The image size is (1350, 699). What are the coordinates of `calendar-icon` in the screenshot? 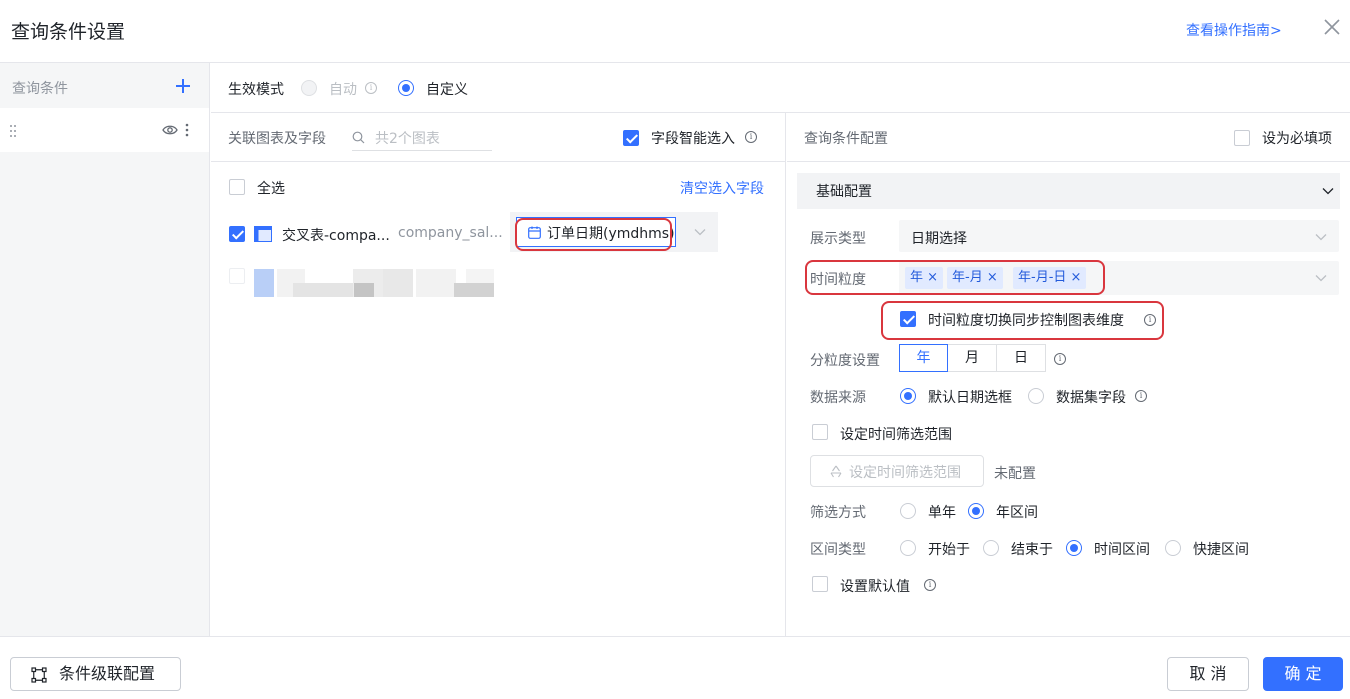 It's located at (534, 232).